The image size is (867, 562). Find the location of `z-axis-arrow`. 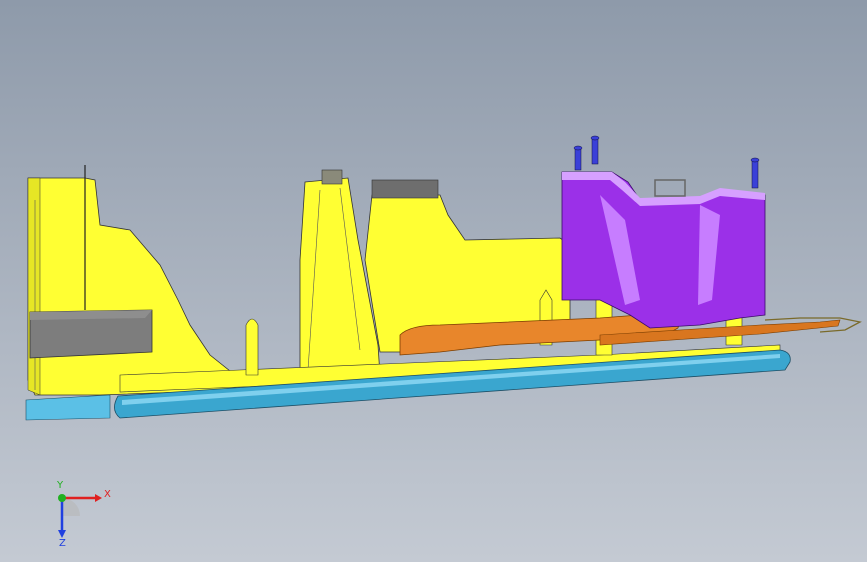

z-axis-arrow is located at coordinates (62, 534).